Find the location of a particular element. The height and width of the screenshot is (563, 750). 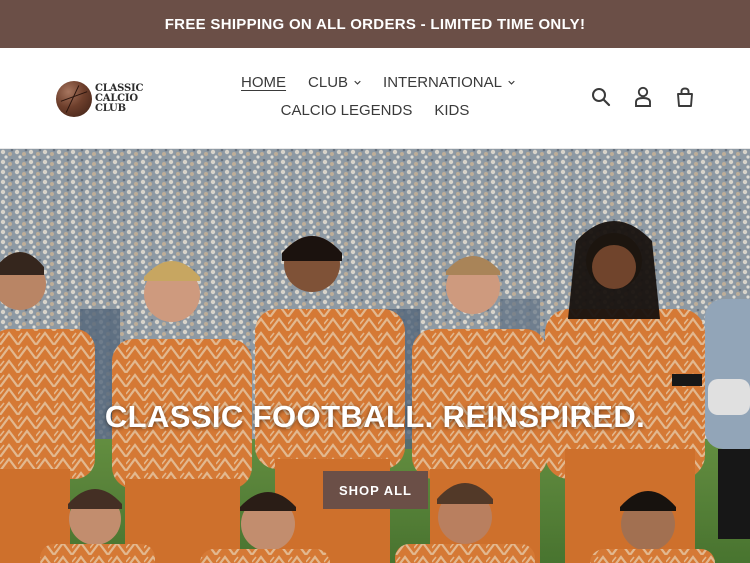

cart-icon is located at coordinates (685, 97).